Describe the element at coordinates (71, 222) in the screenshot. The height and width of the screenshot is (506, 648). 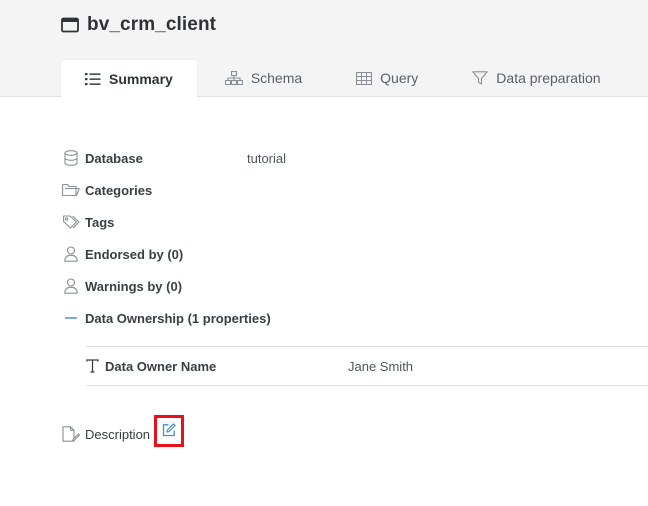
I see `tag-icon` at that location.